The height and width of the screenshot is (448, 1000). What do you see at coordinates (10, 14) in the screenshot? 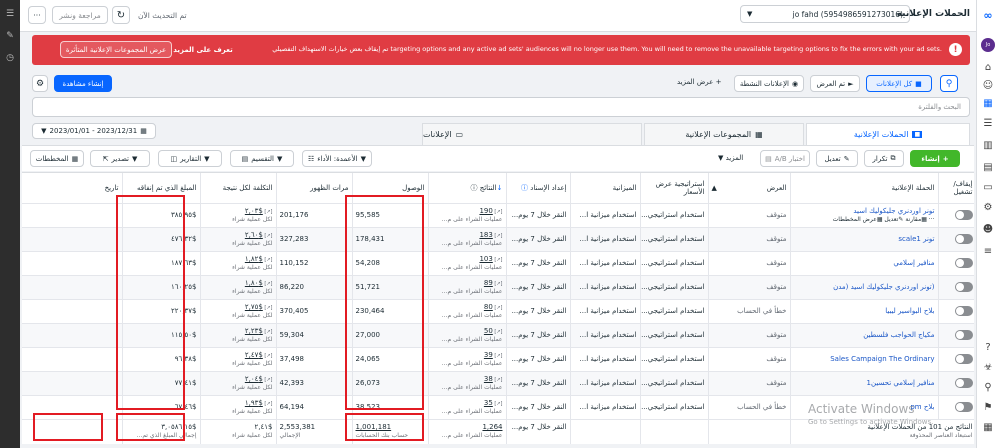
I see `menu-icon: ☰` at bounding box center [10, 14].